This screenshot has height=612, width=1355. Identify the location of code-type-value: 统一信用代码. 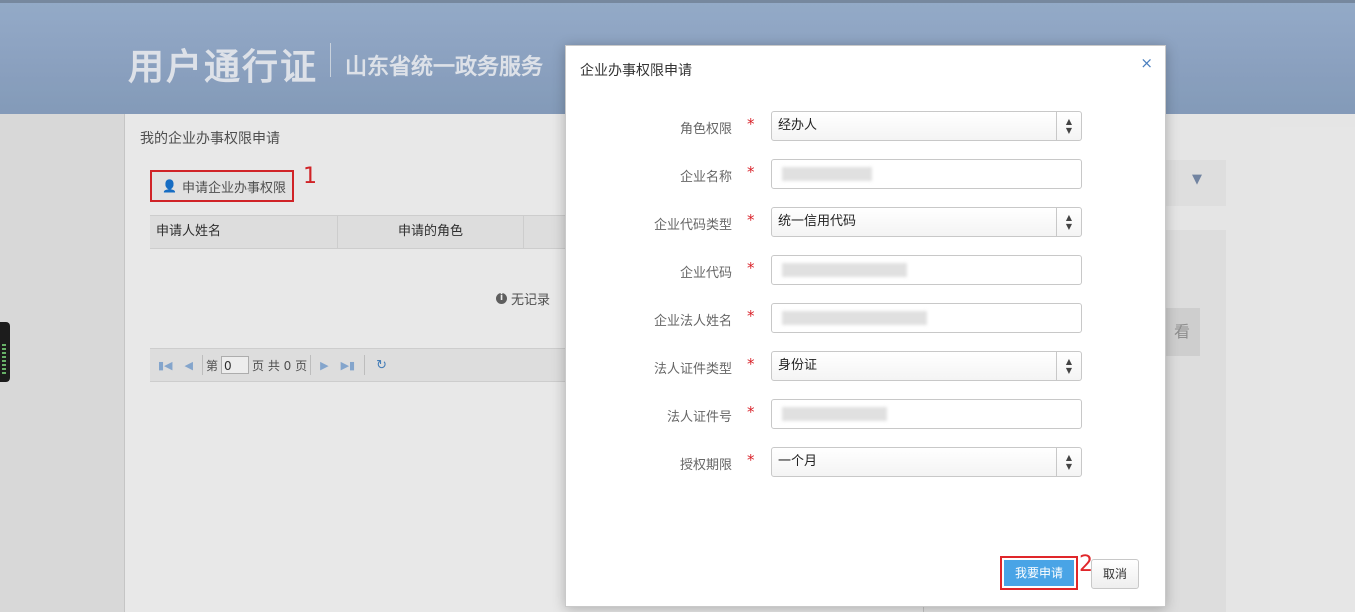
(817, 221).